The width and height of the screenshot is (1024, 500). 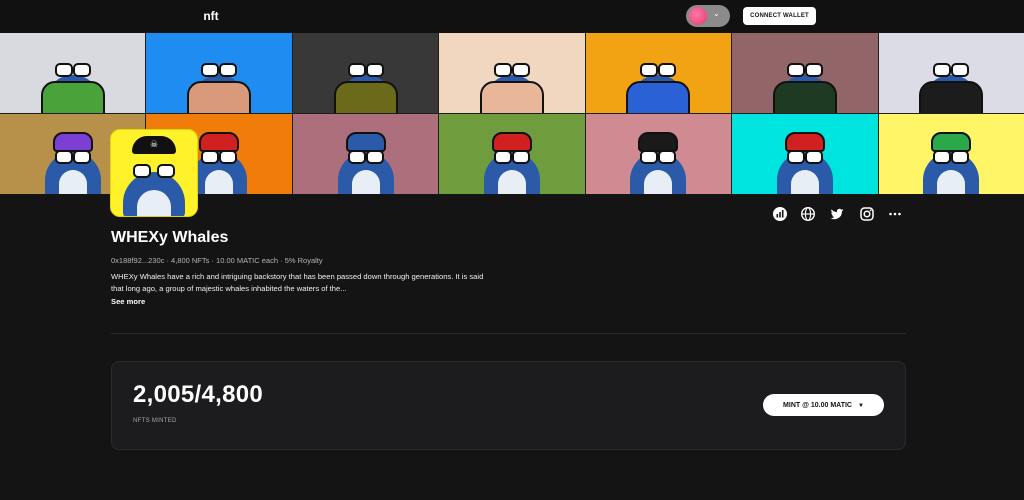 I want to click on top-nav: nft ⌄ CONNECT WALLET, so click(x=512, y=16).